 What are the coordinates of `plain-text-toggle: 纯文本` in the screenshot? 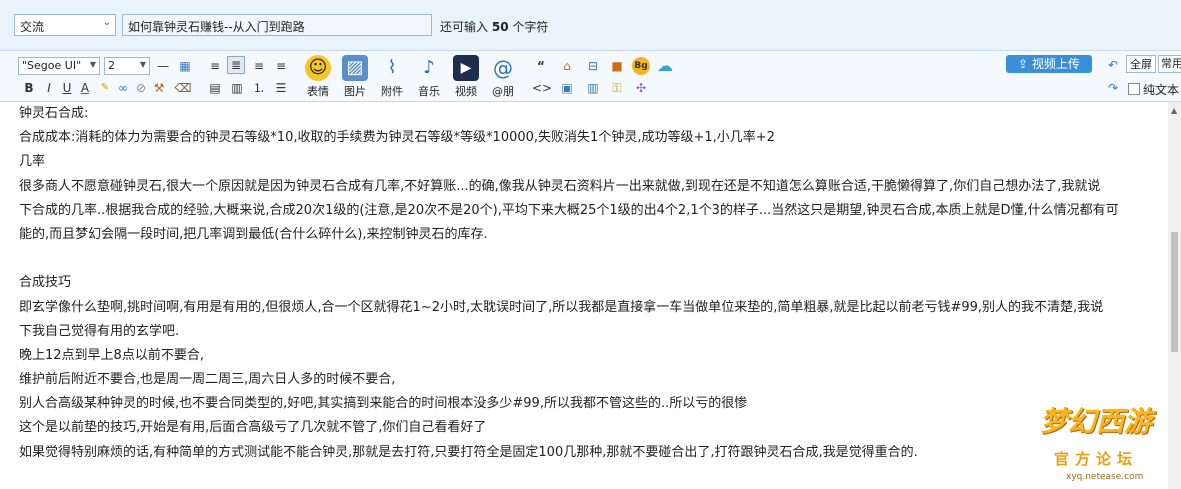 It's located at (1153, 89).